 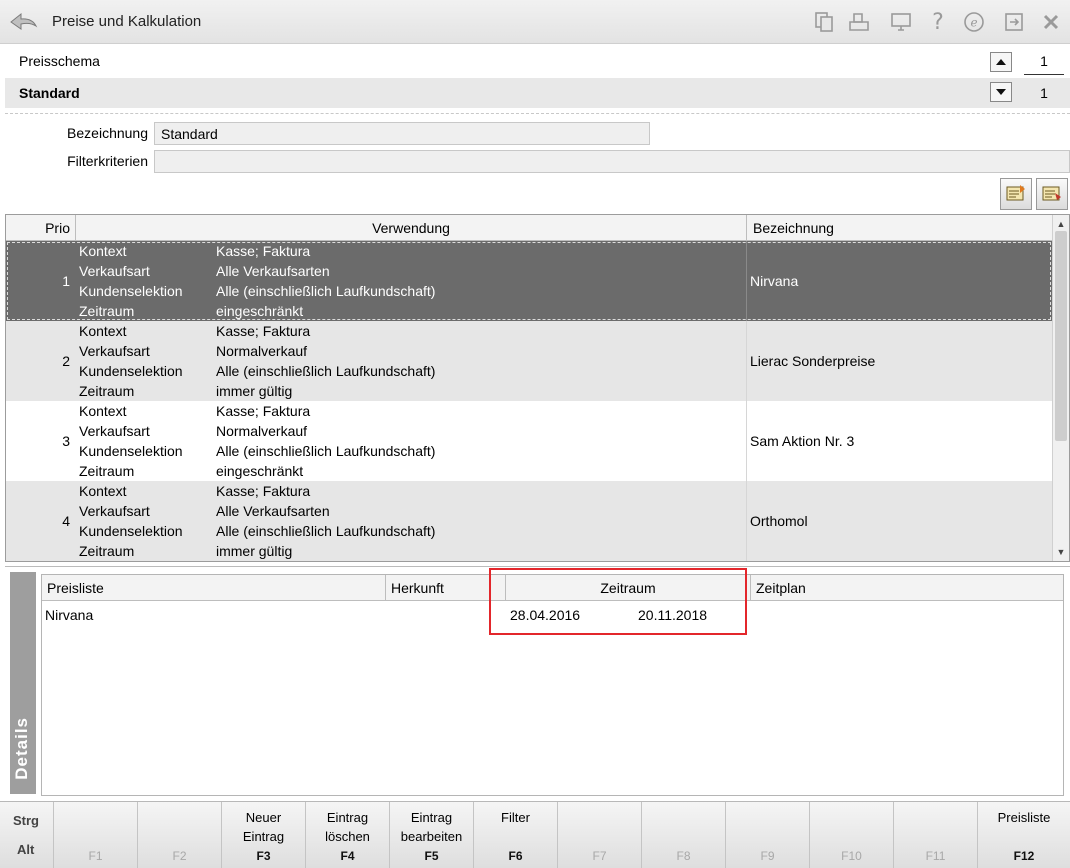 I want to click on fkey-f3-button: Neuer Eintrag F3, so click(x=264, y=835).